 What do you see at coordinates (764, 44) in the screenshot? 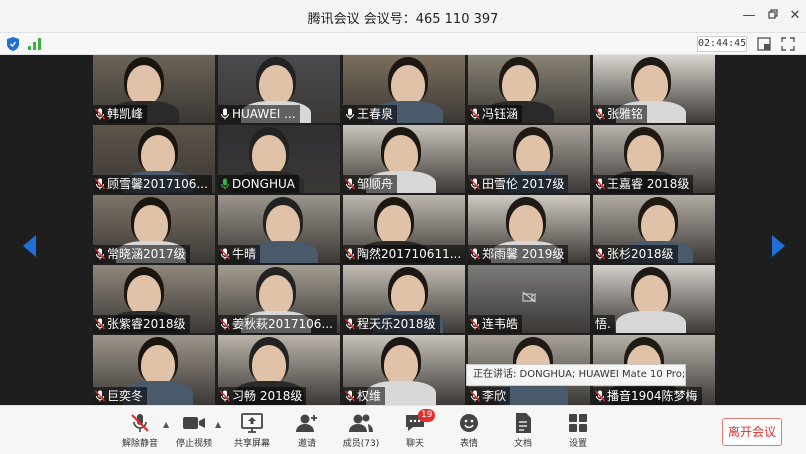
I see `layout-icon` at bounding box center [764, 44].